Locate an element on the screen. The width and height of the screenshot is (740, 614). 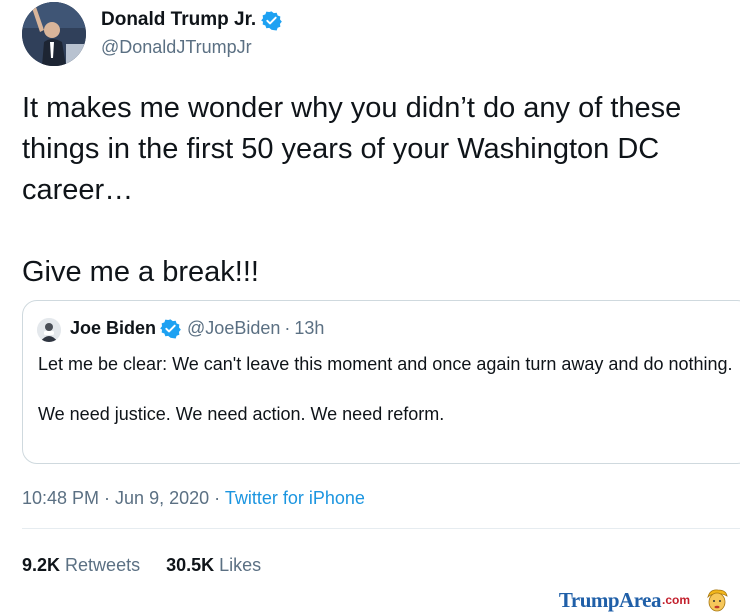
author-name: Donald Trump Jr. is located at coordinates (178, 20).